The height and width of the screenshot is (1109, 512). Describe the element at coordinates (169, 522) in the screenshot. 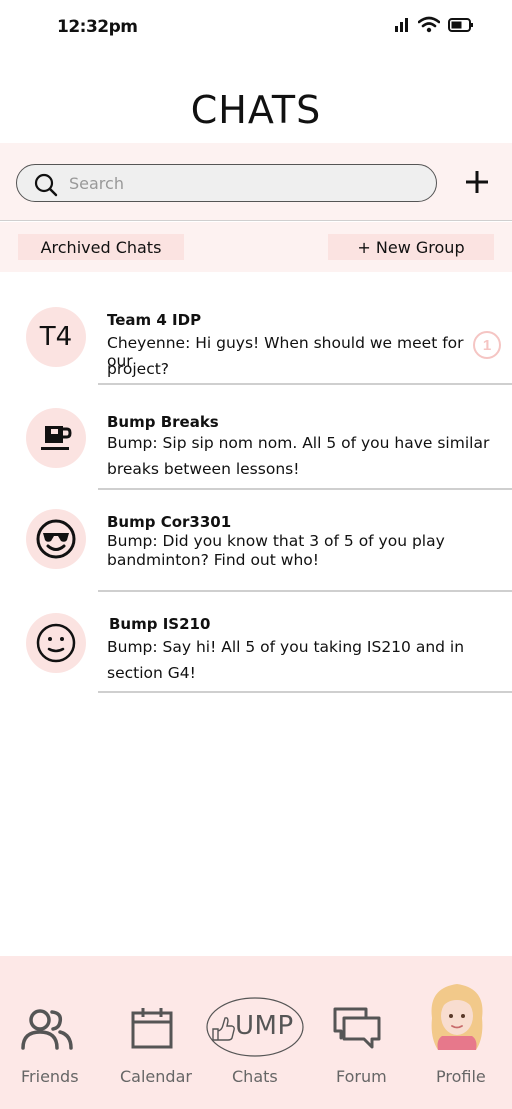

I see `chat-name: Bump Cor3301` at that location.